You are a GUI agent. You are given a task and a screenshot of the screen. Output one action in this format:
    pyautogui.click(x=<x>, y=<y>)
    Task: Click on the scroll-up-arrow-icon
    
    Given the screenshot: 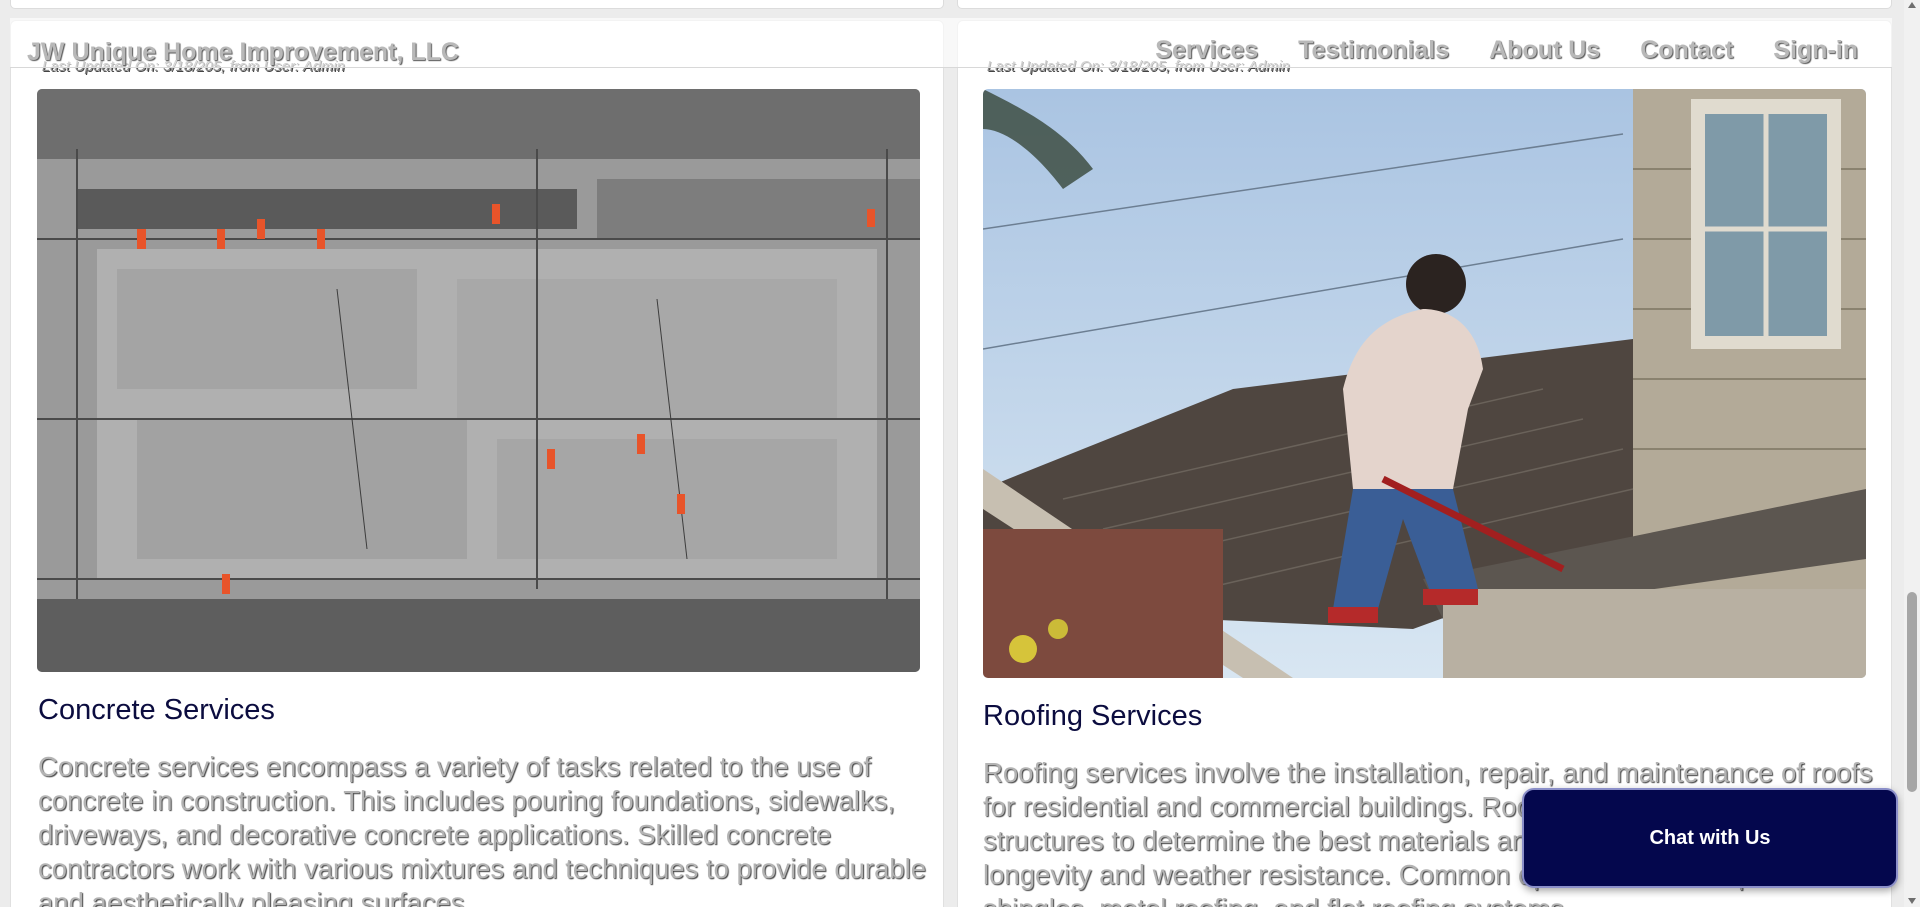 What is the action you would take?
    pyautogui.click(x=1912, y=5)
    